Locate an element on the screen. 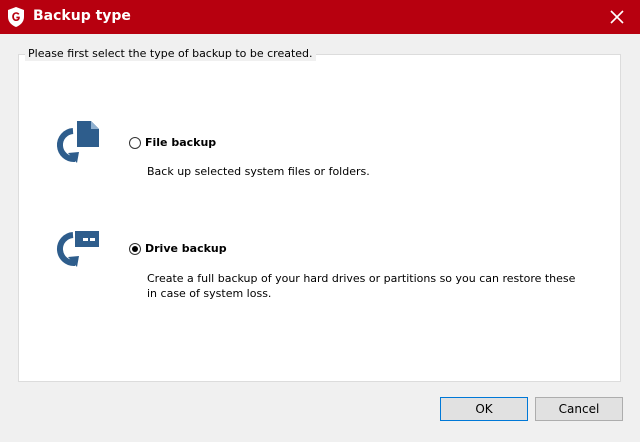 Image resolution: width=640 pixels, height=442 pixels. radio-drive-backup: Drive backup is located at coordinates (178, 248).